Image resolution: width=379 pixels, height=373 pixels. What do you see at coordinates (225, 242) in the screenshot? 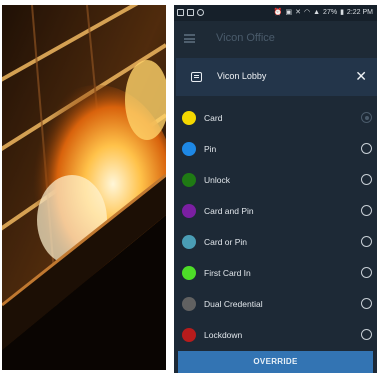
I see `mode-option-label: Card or Pin` at bounding box center [225, 242].